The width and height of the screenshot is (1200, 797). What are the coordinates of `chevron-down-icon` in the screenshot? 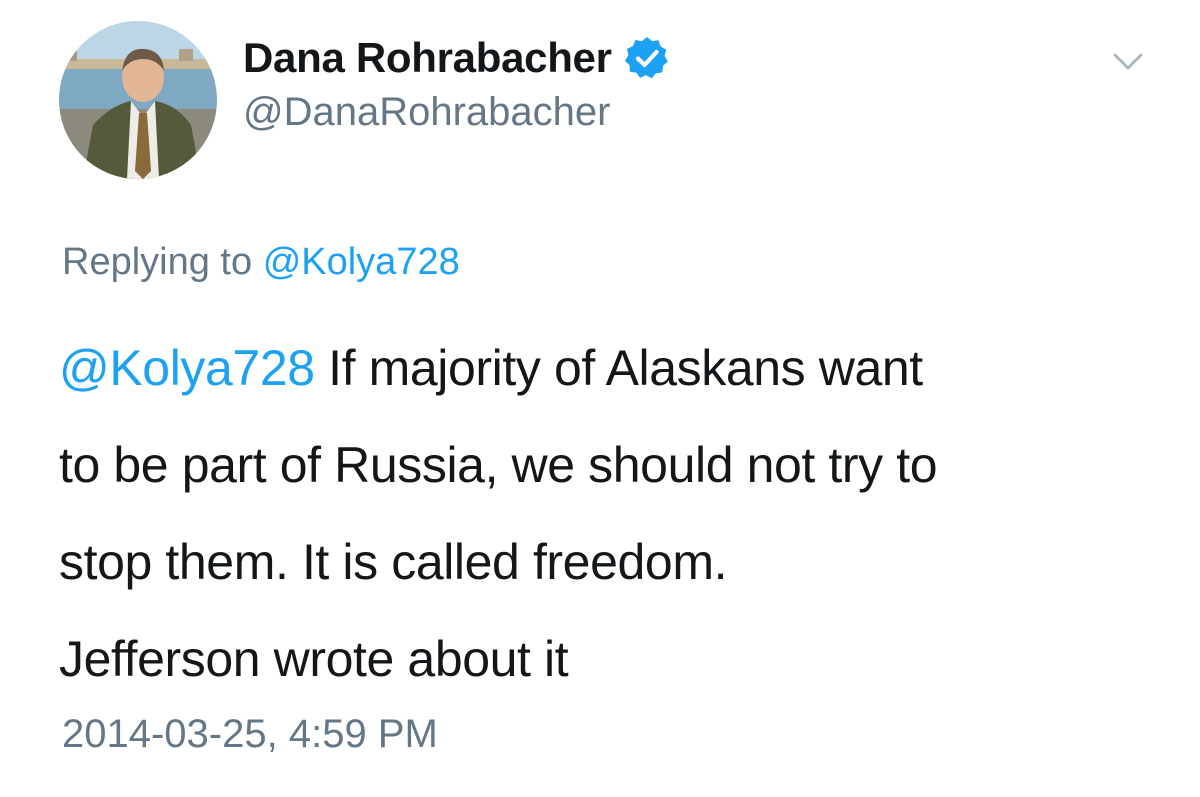 It's located at (1128, 62).